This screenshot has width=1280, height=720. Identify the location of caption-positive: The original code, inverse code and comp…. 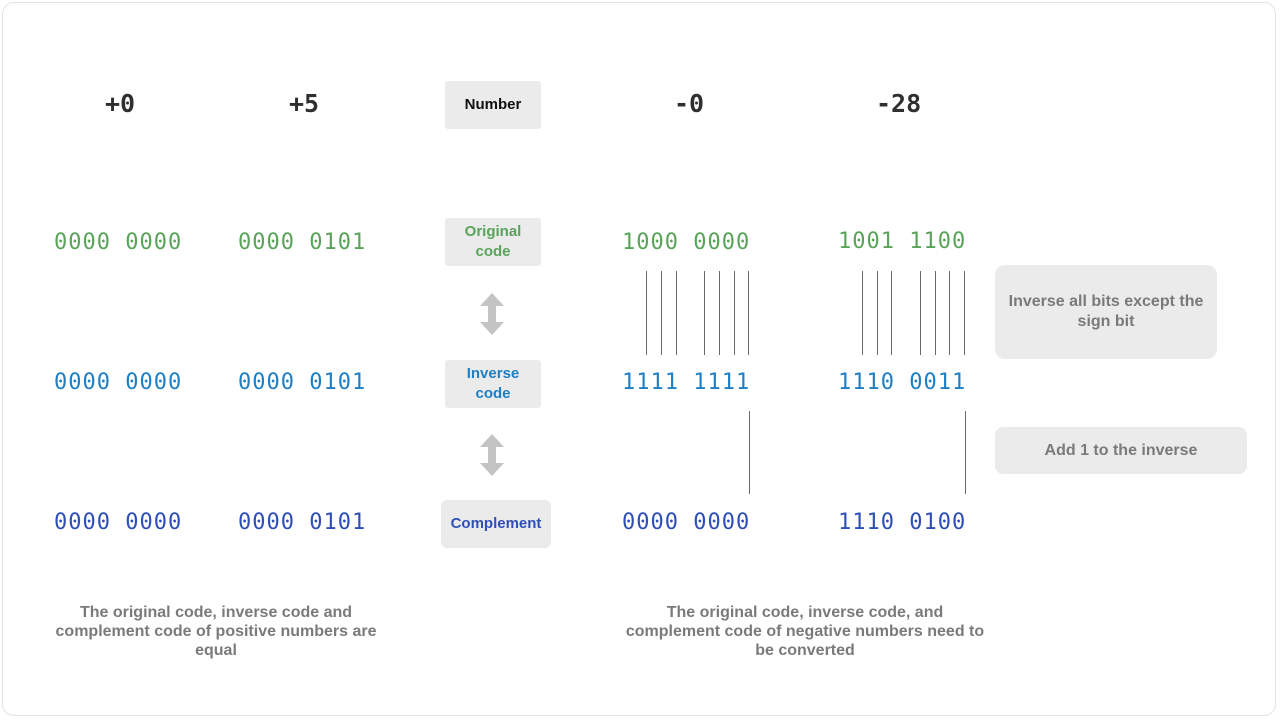
(216, 631).